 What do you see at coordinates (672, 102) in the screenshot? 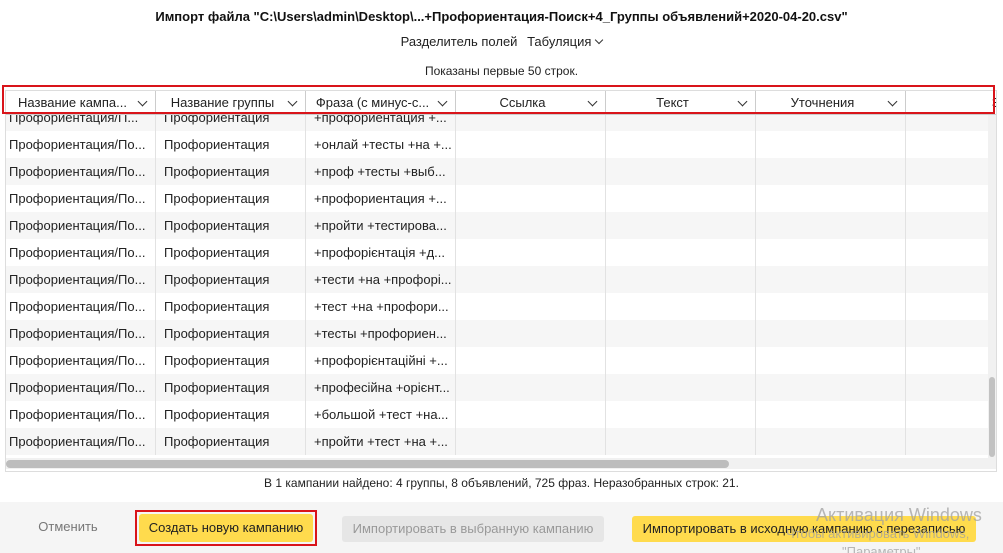
I see `column-header-label: Текст` at bounding box center [672, 102].